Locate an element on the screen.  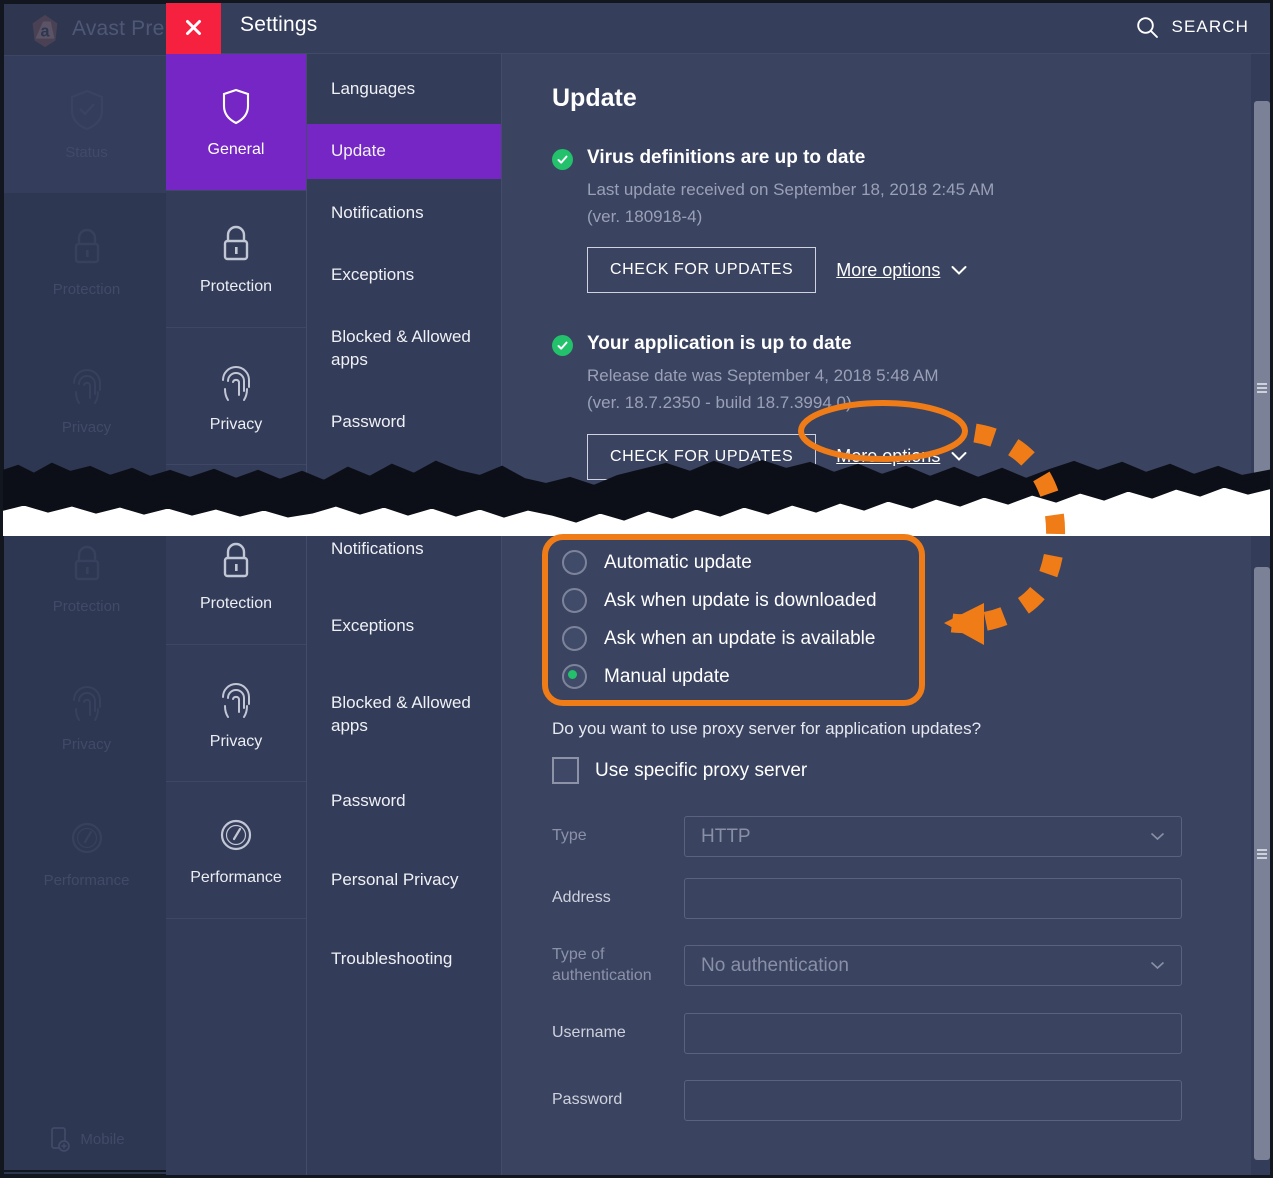
settings-nav-item-protection: Protection is located at coordinates (236, 259).